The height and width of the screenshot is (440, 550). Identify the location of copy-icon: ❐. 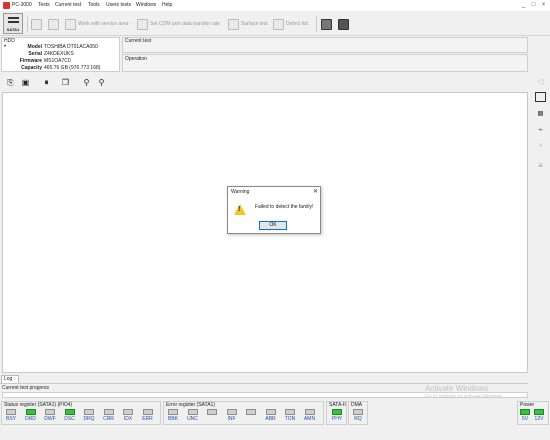
(65, 82).